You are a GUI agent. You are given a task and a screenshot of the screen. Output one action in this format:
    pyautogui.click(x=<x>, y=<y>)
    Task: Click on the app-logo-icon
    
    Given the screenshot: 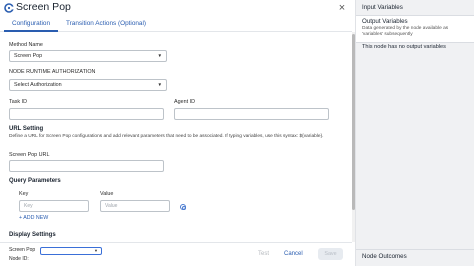 What is the action you would take?
    pyautogui.click(x=9, y=8)
    